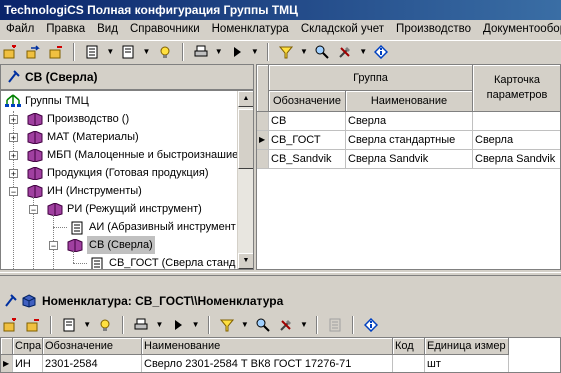  Describe the element at coordinates (342, 29) in the screenshot. I see `menu-warehouse: Складской учет` at that location.